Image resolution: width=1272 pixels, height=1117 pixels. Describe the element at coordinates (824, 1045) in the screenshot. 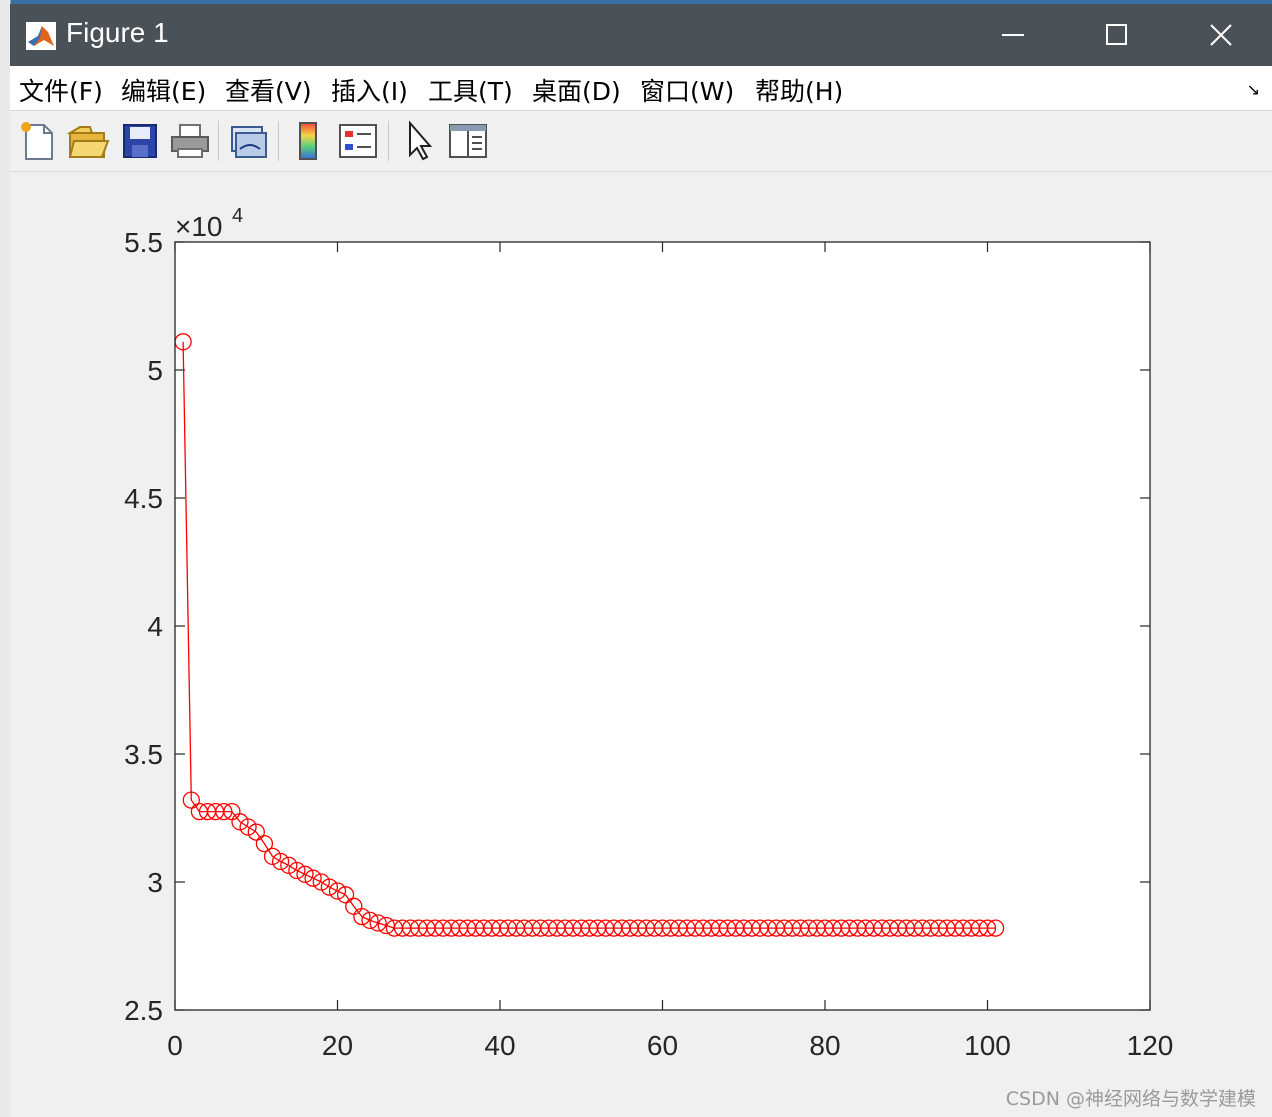

I see `x-tick-label: 80` at that location.